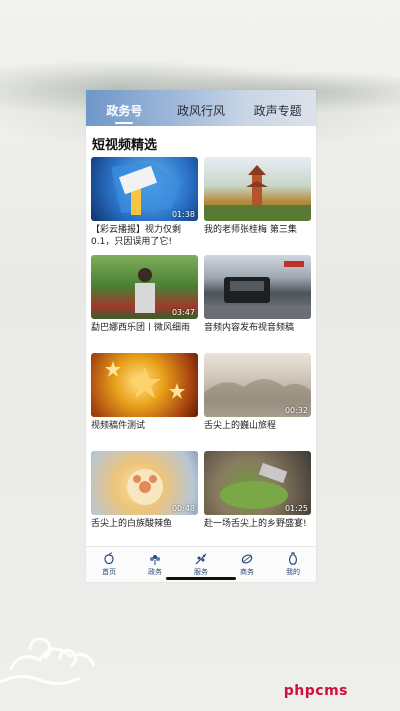 This screenshot has width=400, height=711. I want to click on cloud-pattern-icon, so click(48, 661).